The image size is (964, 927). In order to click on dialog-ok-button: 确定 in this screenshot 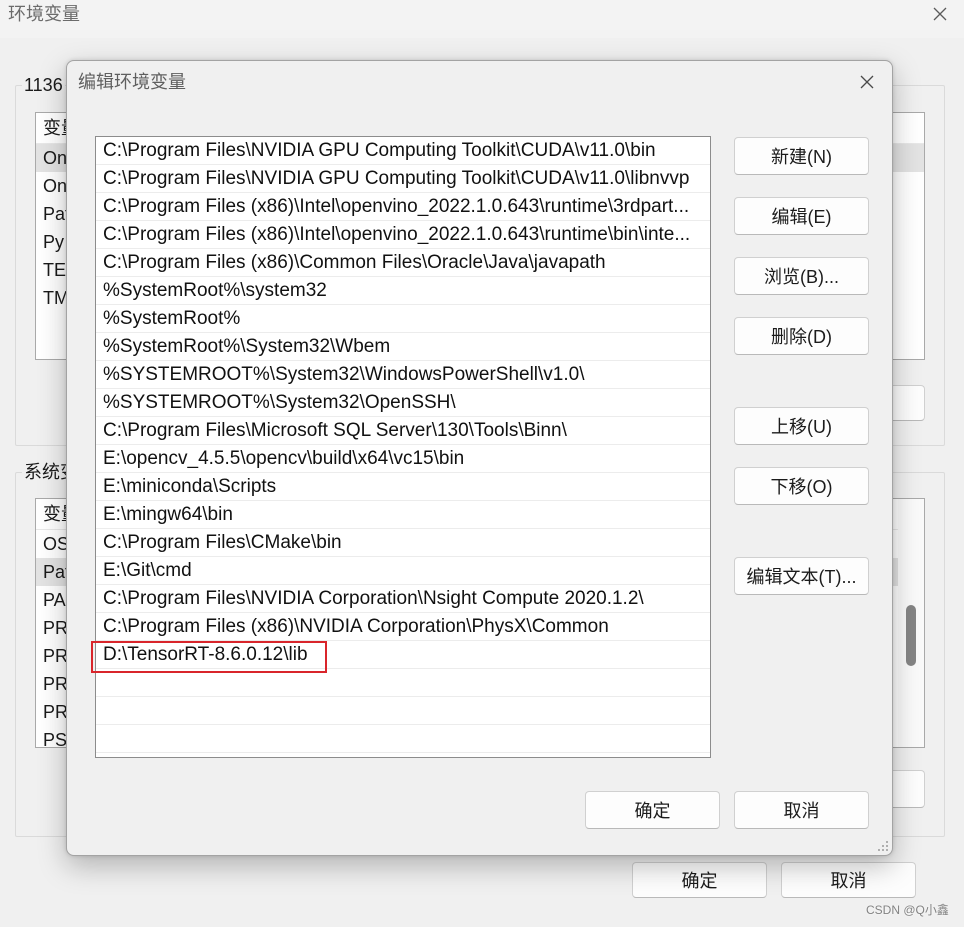, I will do `click(652, 810)`.